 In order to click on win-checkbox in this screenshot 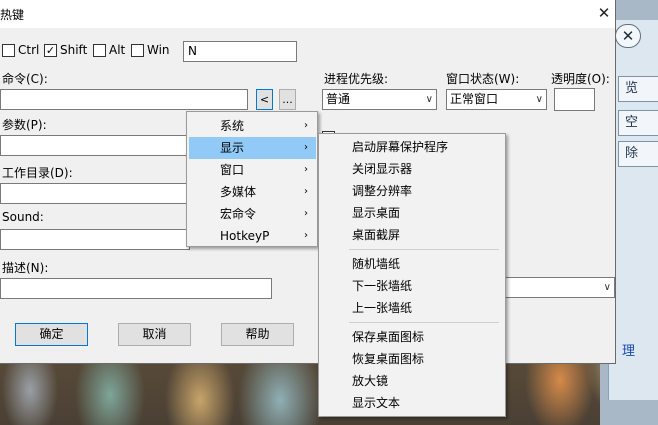, I will do `click(137, 50)`.